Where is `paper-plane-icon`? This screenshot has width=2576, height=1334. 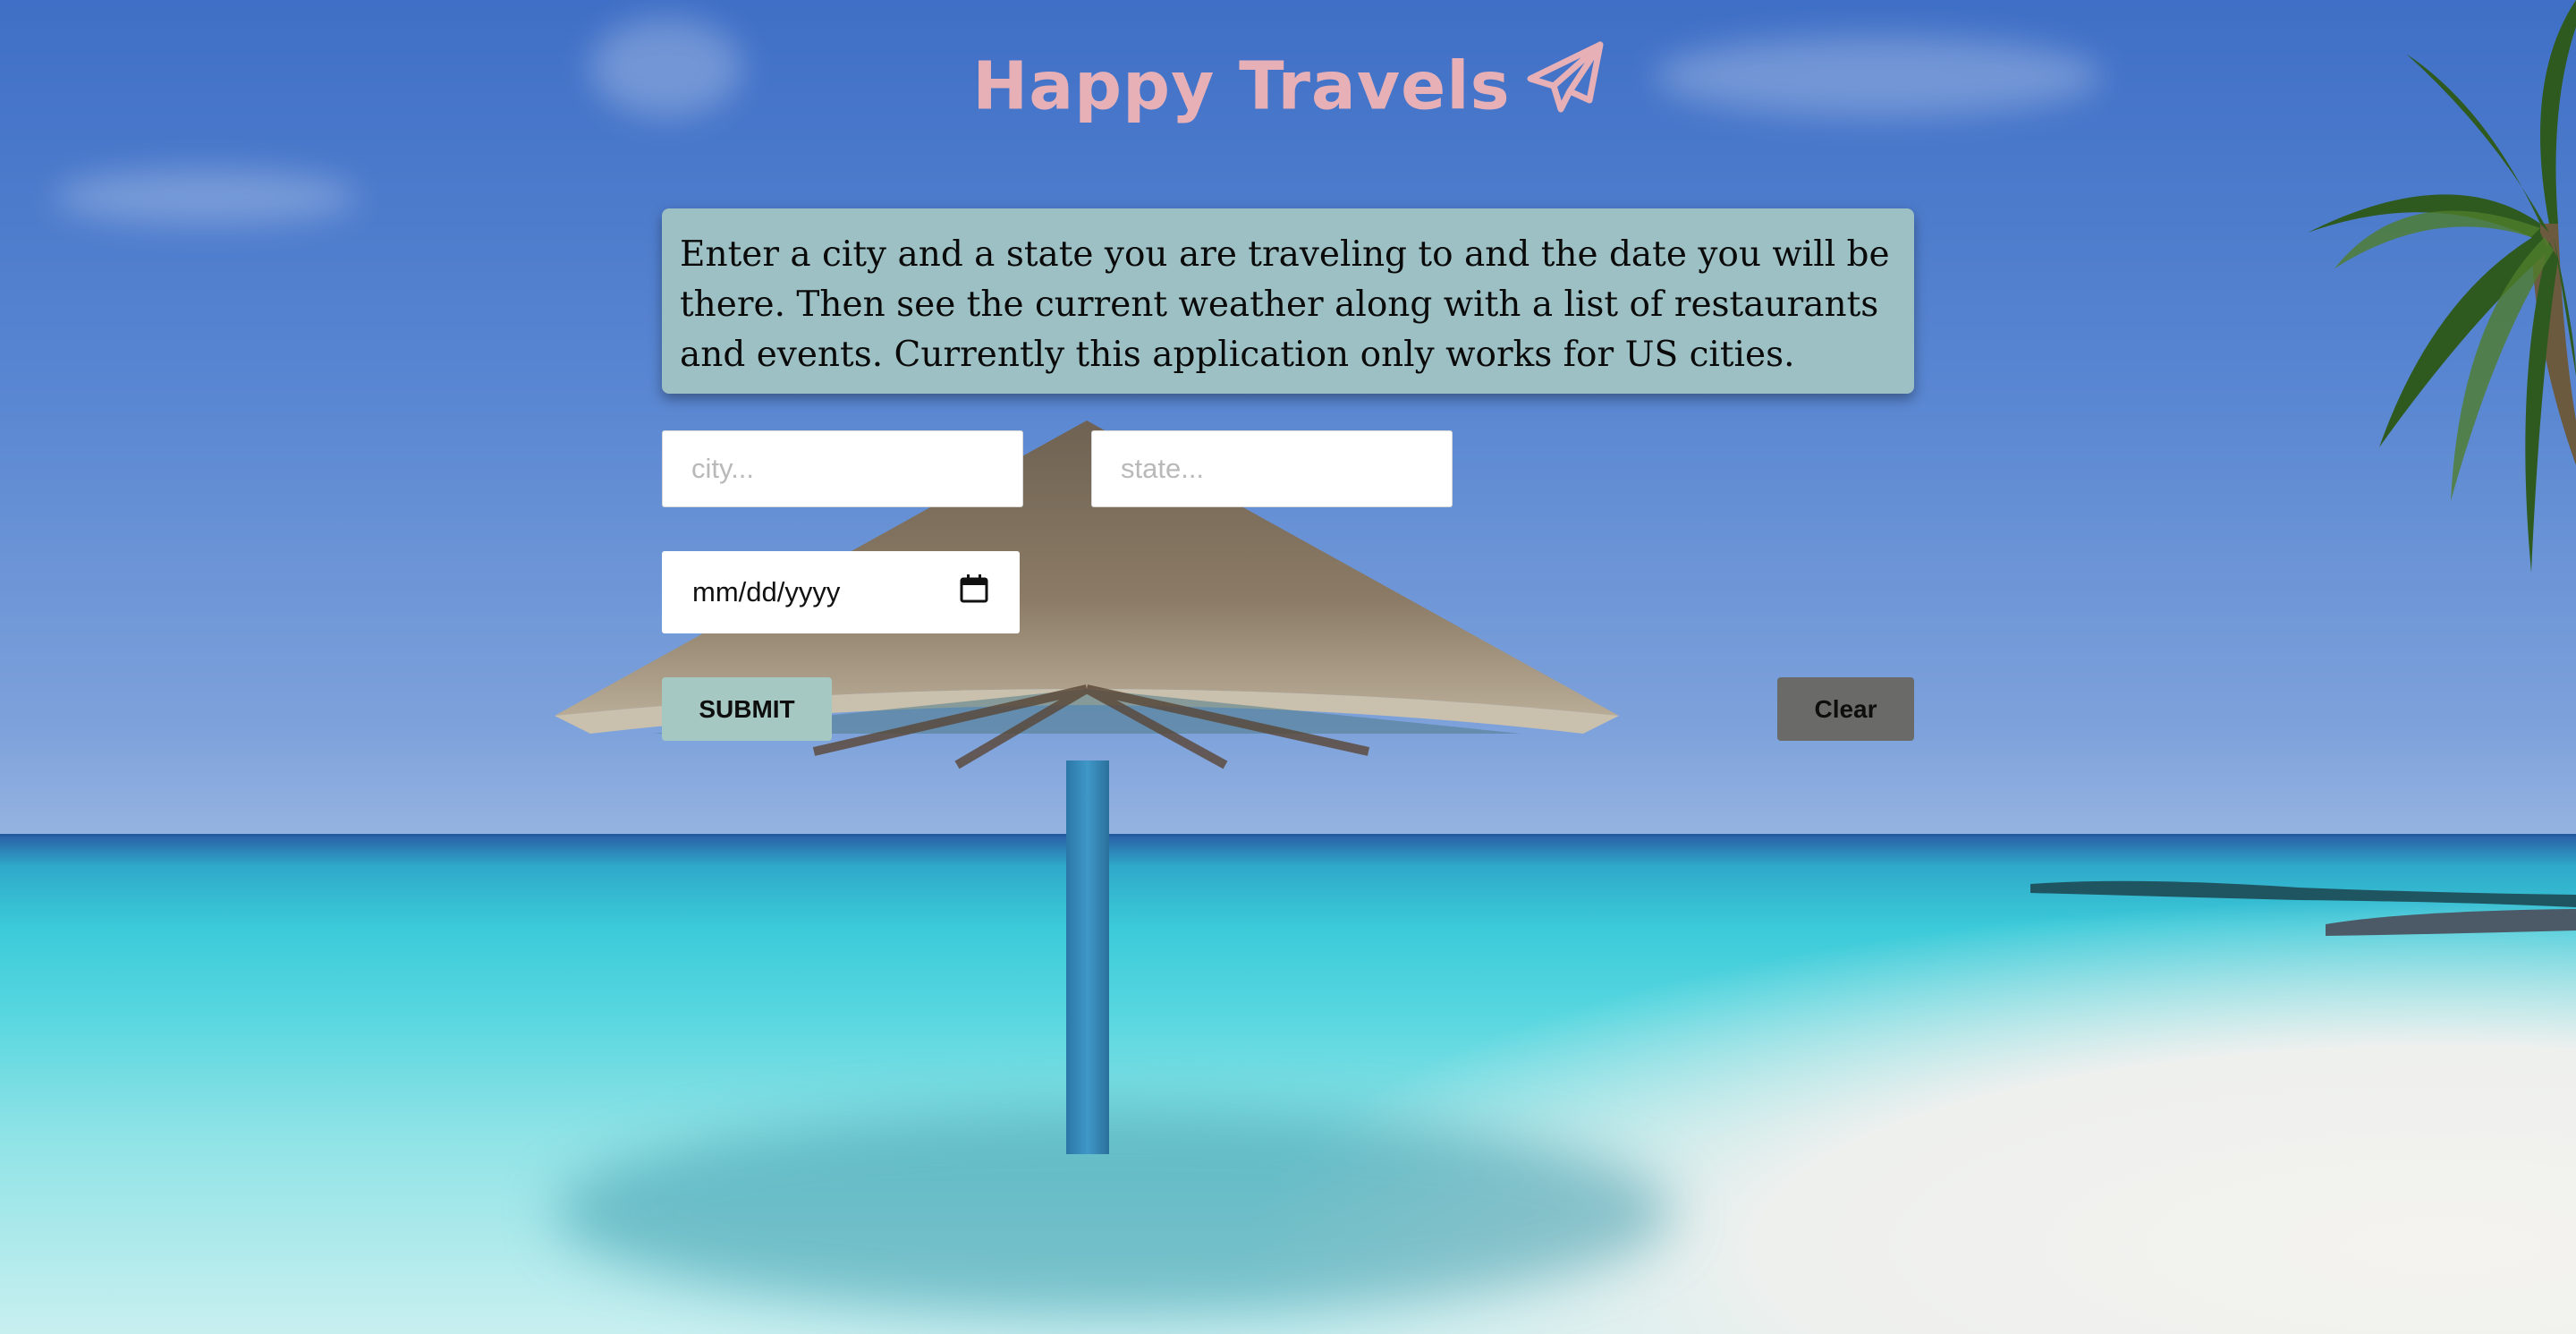 paper-plane-icon is located at coordinates (1565, 85).